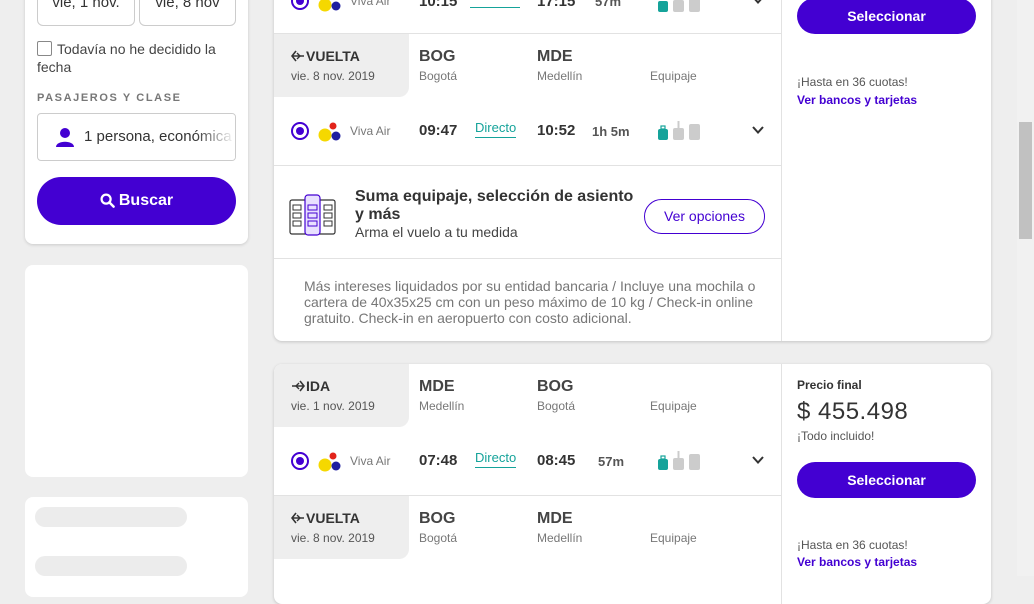 This screenshot has width=1034, height=604. What do you see at coordinates (438, 130) in the screenshot?
I see `departure-time: 09:47` at bounding box center [438, 130].